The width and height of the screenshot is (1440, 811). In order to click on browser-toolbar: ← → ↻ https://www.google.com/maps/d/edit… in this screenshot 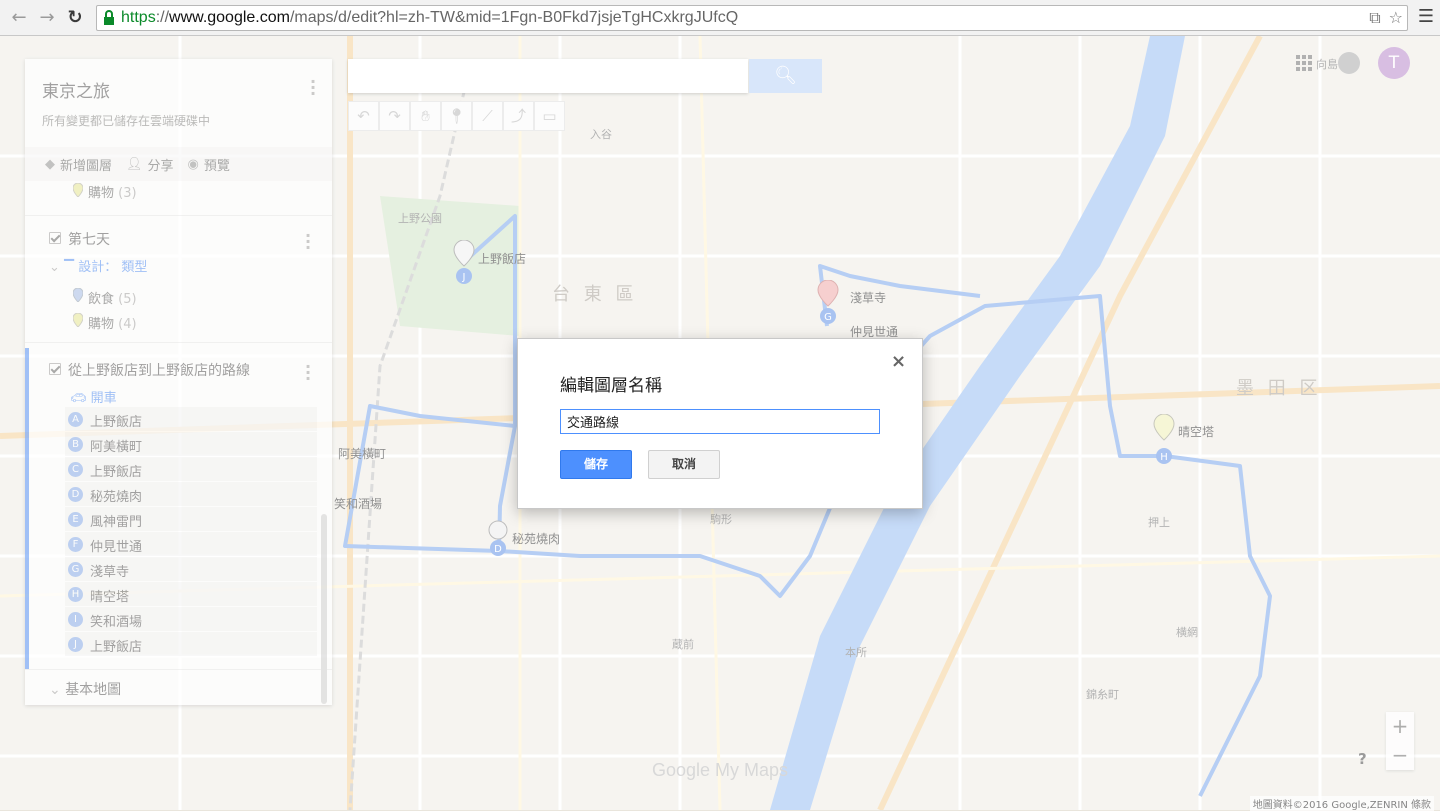, I will do `click(720, 18)`.